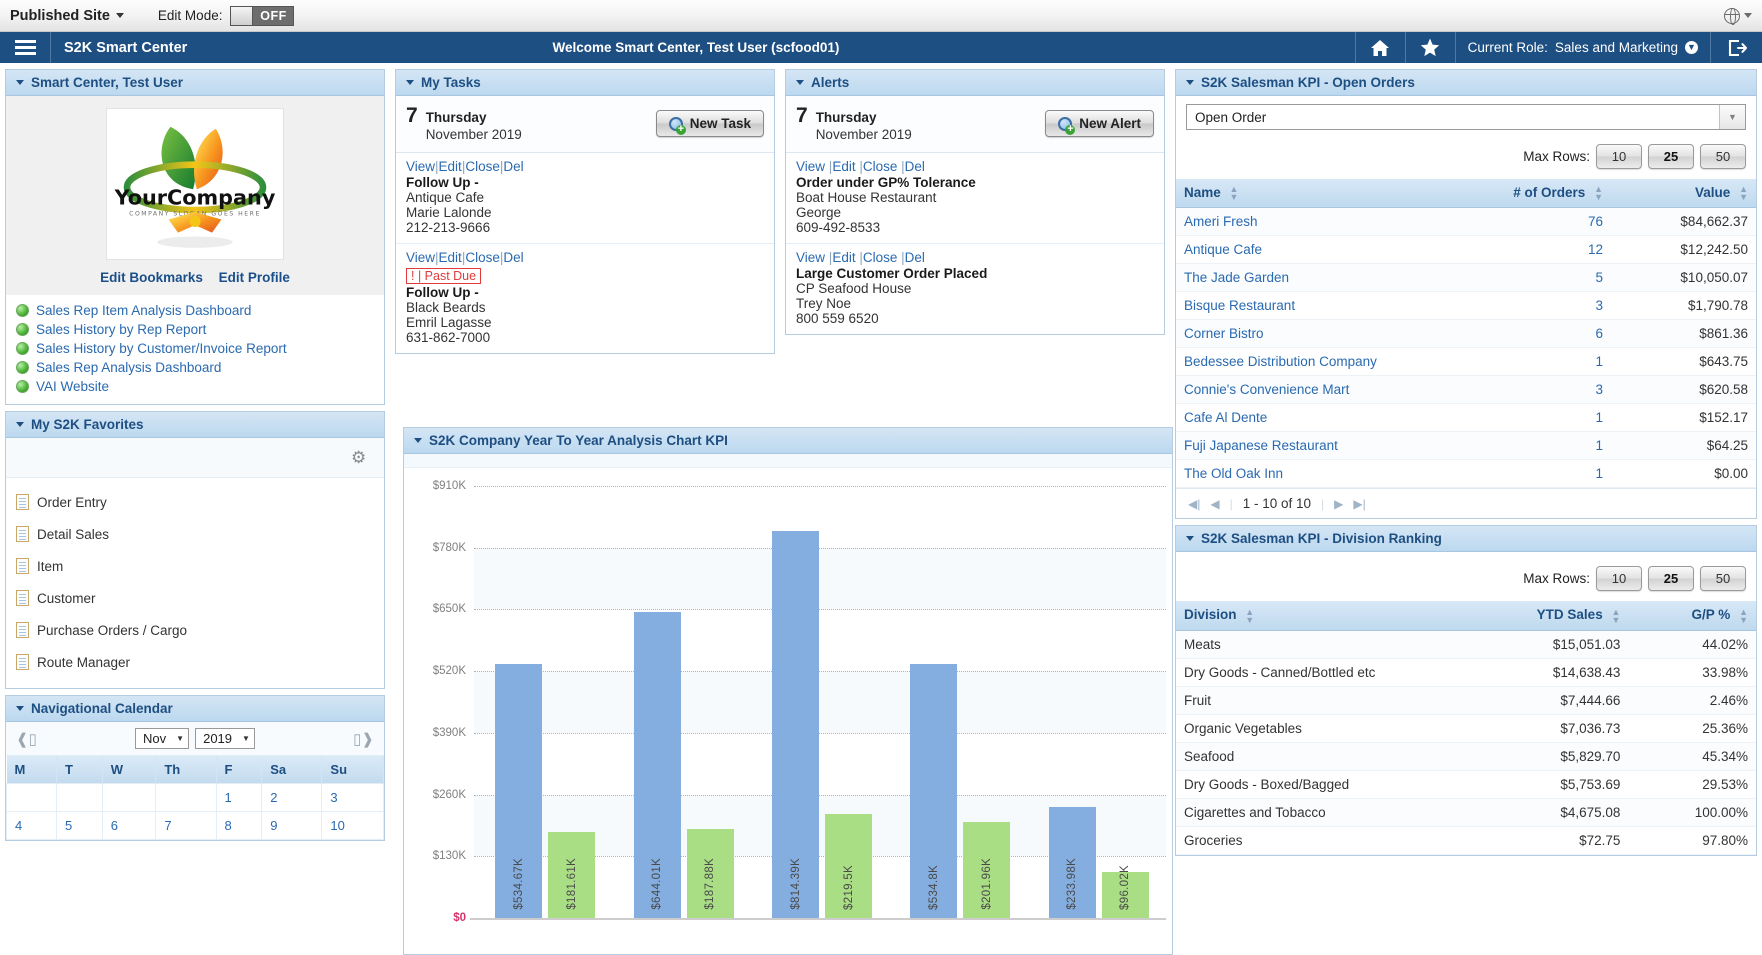 The width and height of the screenshot is (1762, 955). I want to click on year-select: 2019 ▼, so click(225, 738).